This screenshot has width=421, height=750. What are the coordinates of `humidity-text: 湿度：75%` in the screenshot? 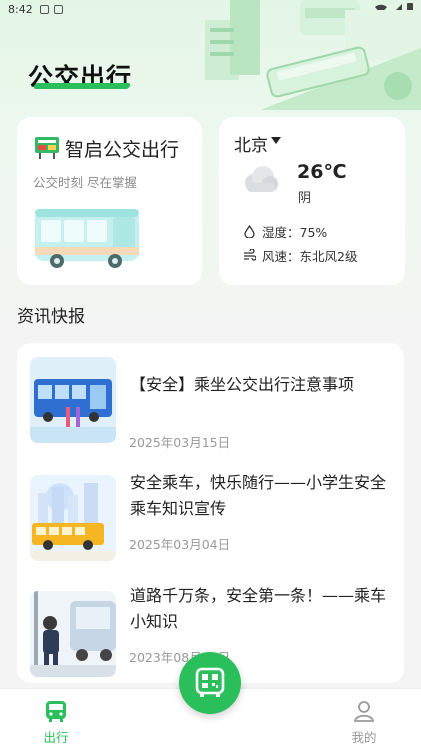 It's located at (295, 232).